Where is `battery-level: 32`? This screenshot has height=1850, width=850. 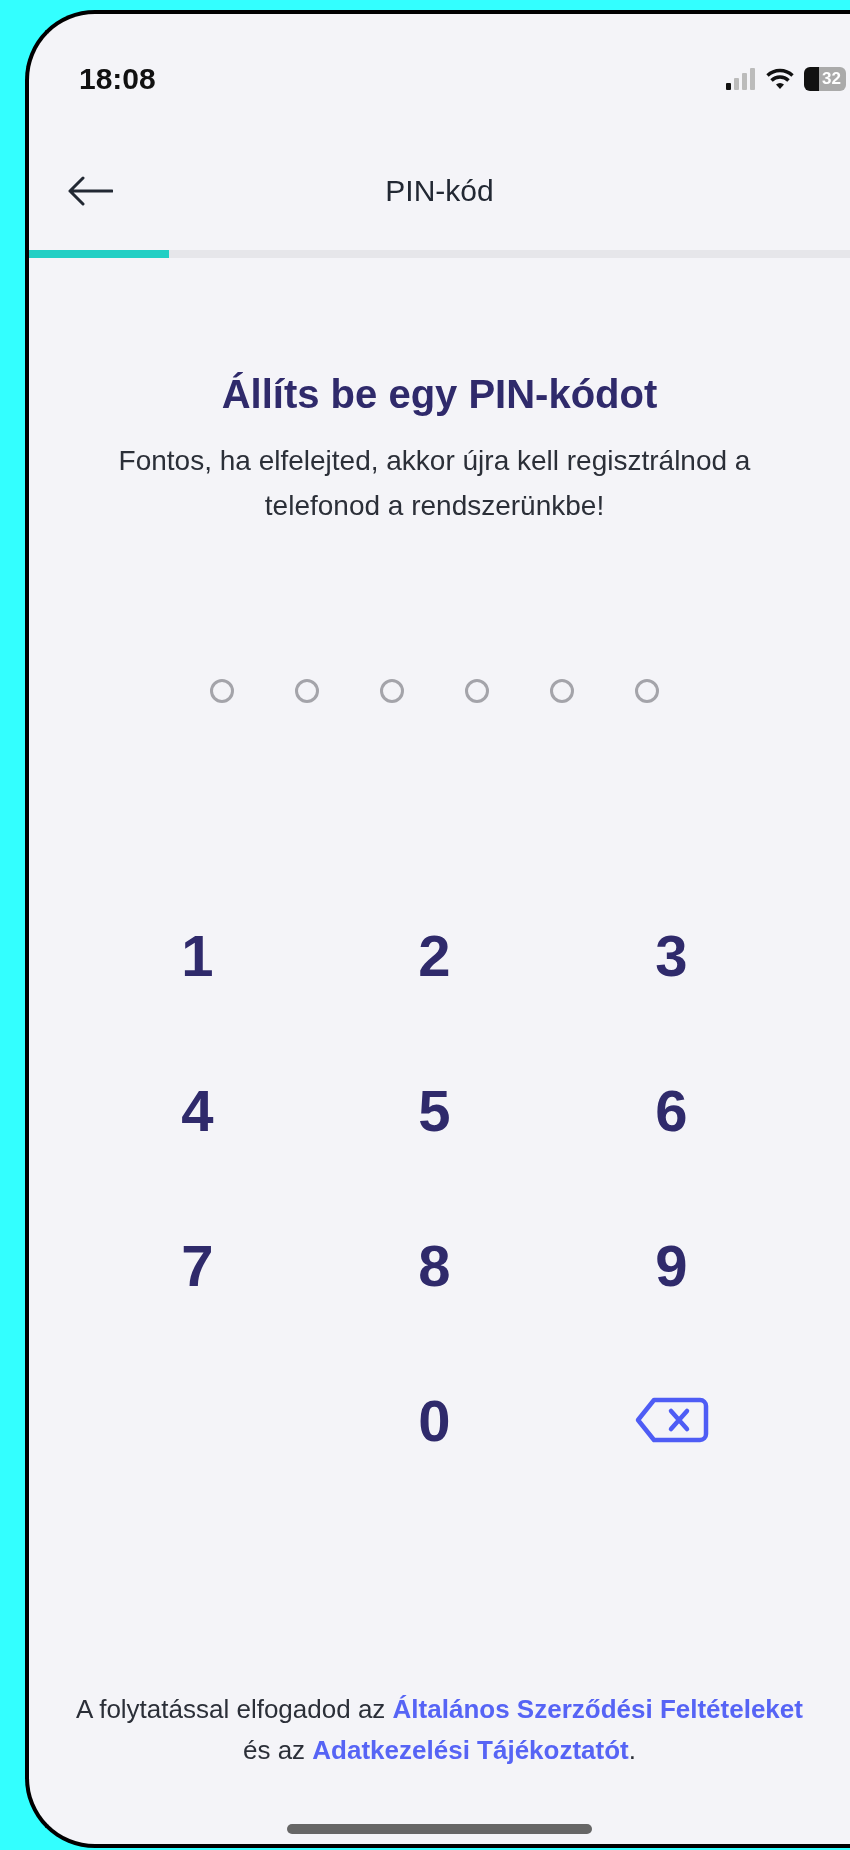
battery-level: 32 is located at coordinates (825, 79).